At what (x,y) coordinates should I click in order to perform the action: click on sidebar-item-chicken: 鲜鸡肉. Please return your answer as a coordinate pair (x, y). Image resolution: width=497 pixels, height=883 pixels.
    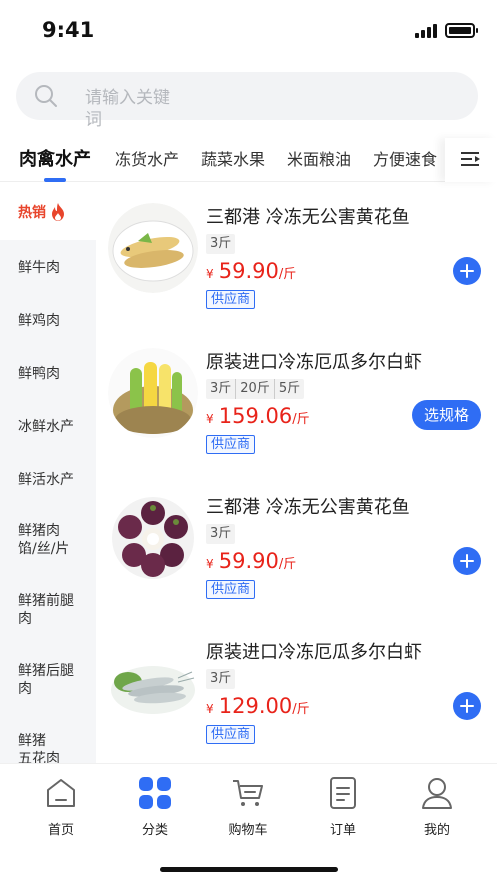
    Looking at the image, I should click on (48, 319).